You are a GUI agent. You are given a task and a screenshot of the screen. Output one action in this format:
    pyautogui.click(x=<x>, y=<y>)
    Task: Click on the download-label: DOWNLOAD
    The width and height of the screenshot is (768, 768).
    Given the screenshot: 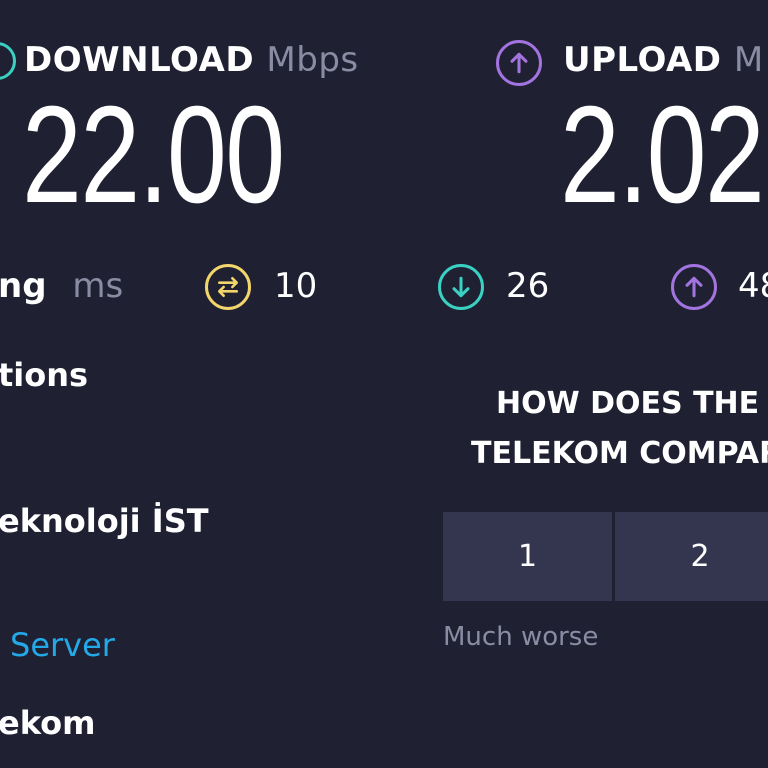 What is the action you would take?
    pyautogui.click(x=139, y=60)
    